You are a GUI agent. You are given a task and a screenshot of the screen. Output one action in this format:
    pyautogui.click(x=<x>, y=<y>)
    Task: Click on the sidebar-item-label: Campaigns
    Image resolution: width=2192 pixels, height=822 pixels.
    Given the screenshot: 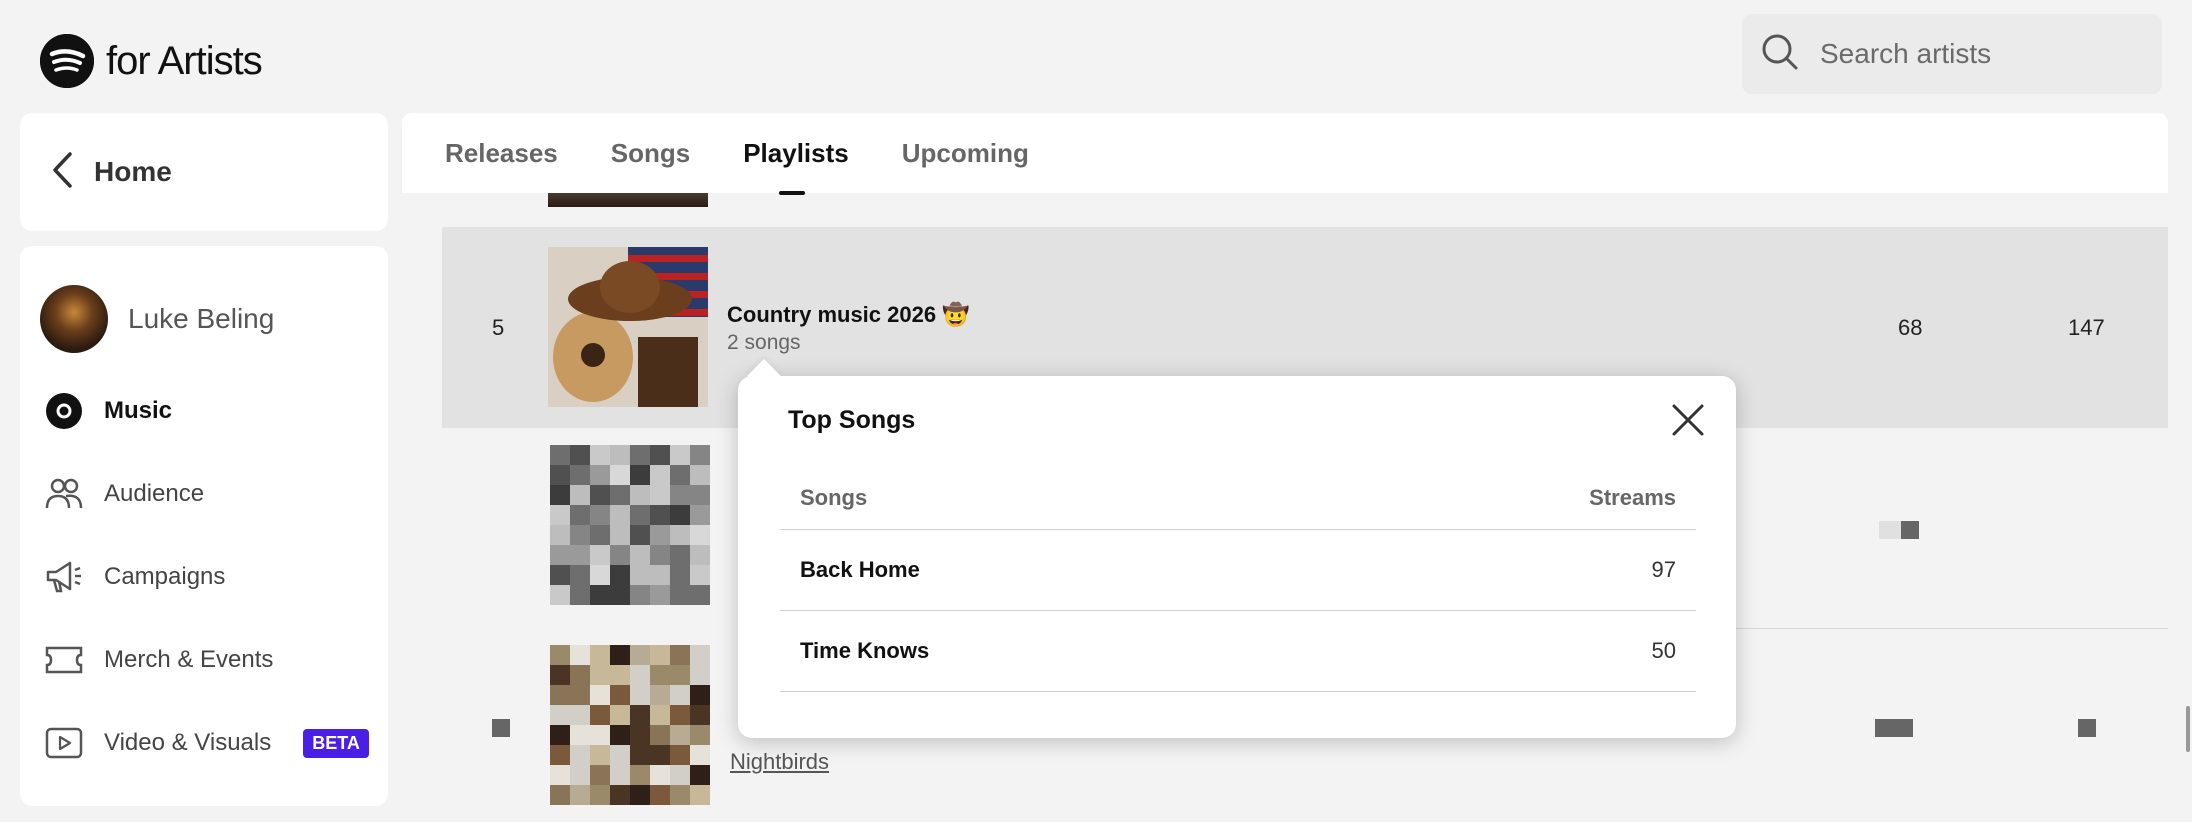 What is the action you would take?
    pyautogui.click(x=165, y=576)
    